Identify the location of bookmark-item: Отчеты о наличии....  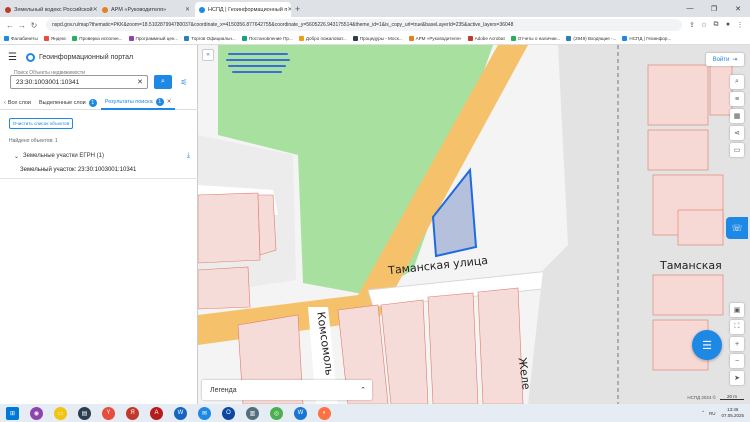
(535, 38).